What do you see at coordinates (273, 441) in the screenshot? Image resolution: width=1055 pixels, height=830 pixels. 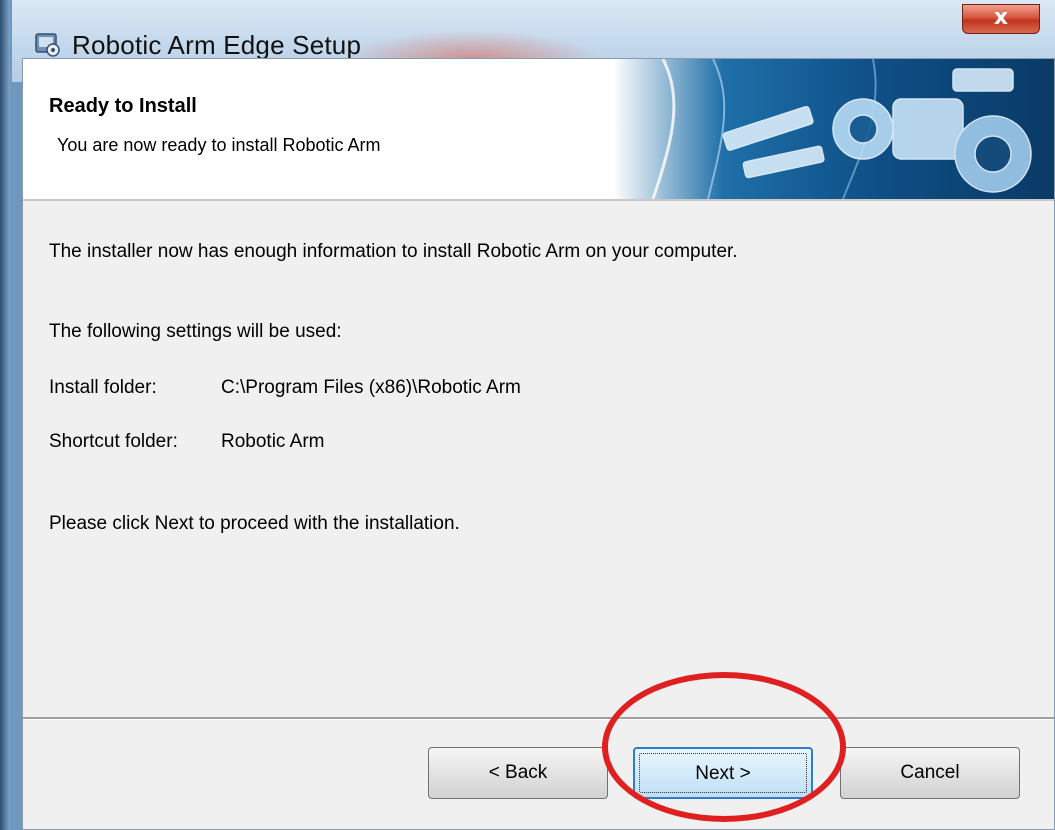 I see `shortcut-folder-value: Robotic Arm` at bounding box center [273, 441].